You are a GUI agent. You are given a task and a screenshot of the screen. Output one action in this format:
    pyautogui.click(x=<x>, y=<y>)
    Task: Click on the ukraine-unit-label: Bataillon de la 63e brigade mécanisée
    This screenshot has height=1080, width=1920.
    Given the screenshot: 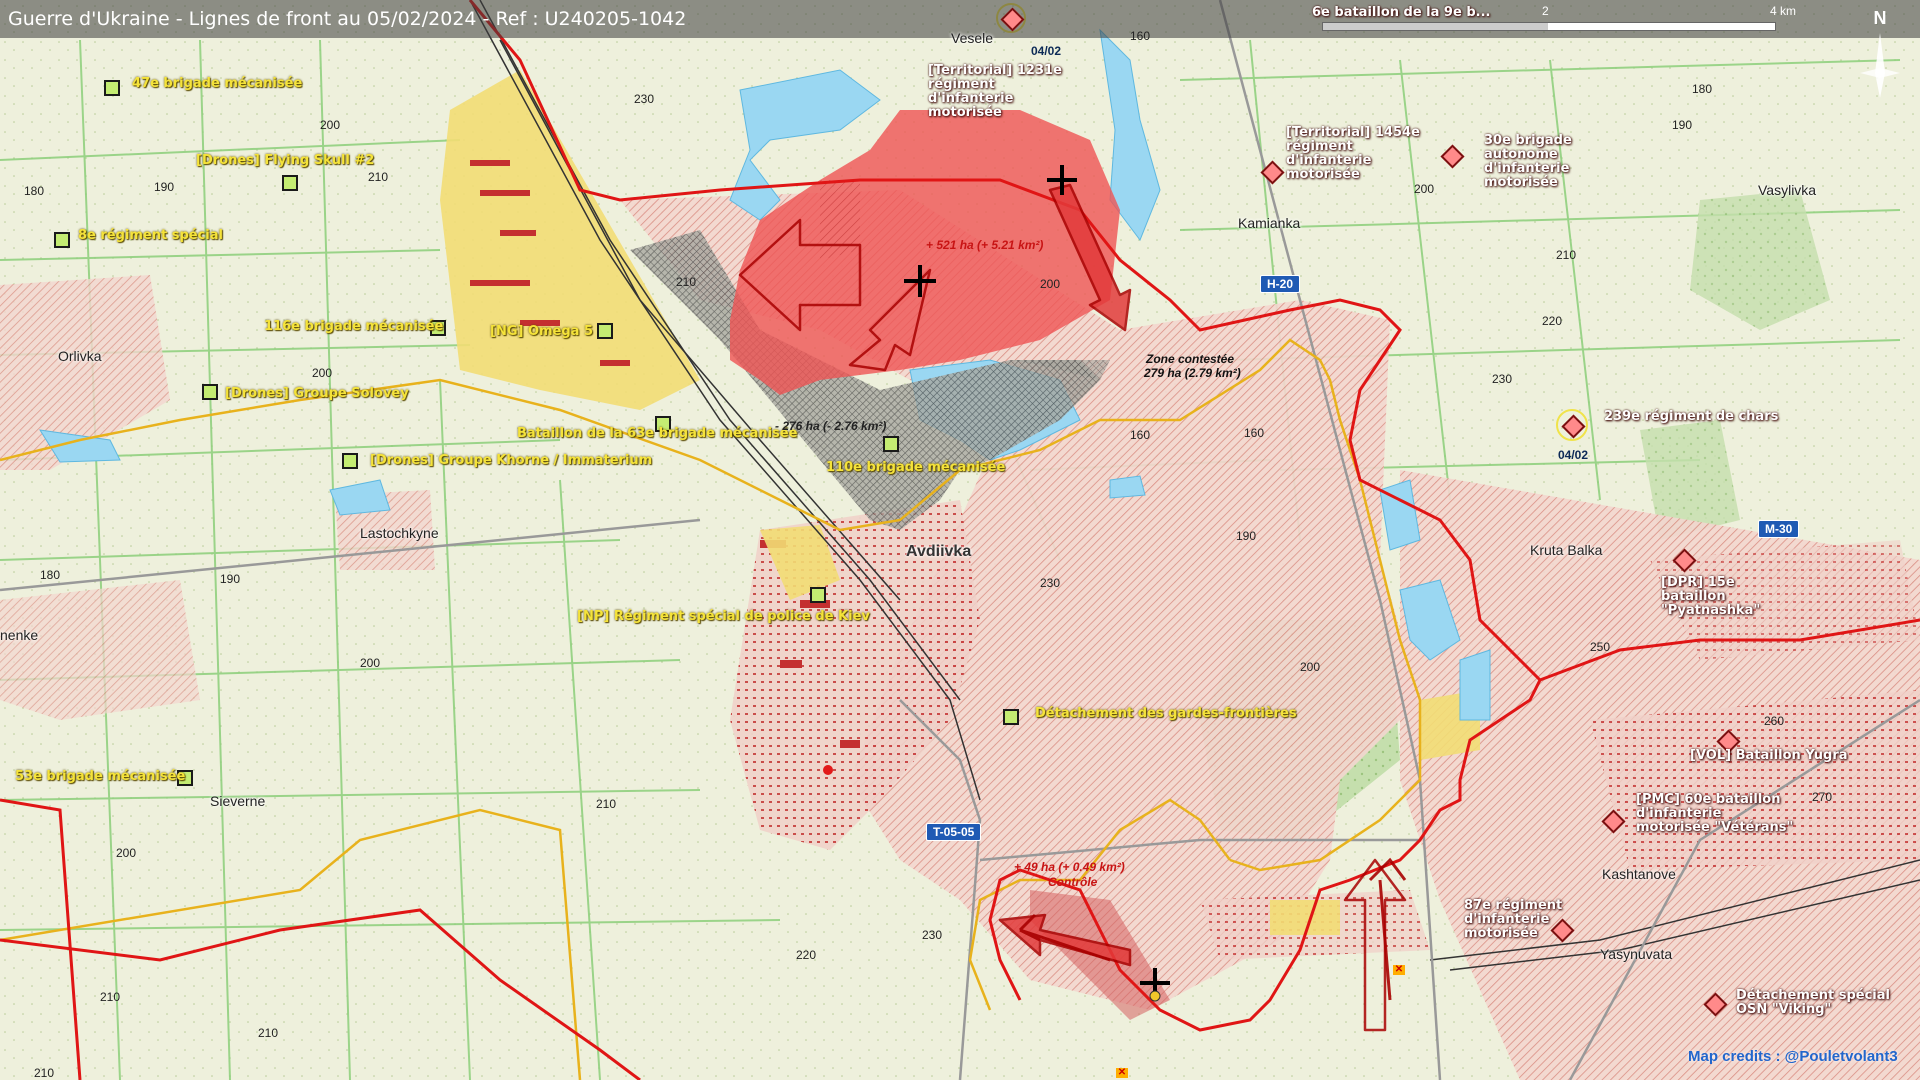 What is the action you would take?
    pyautogui.click(x=657, y=433)
    